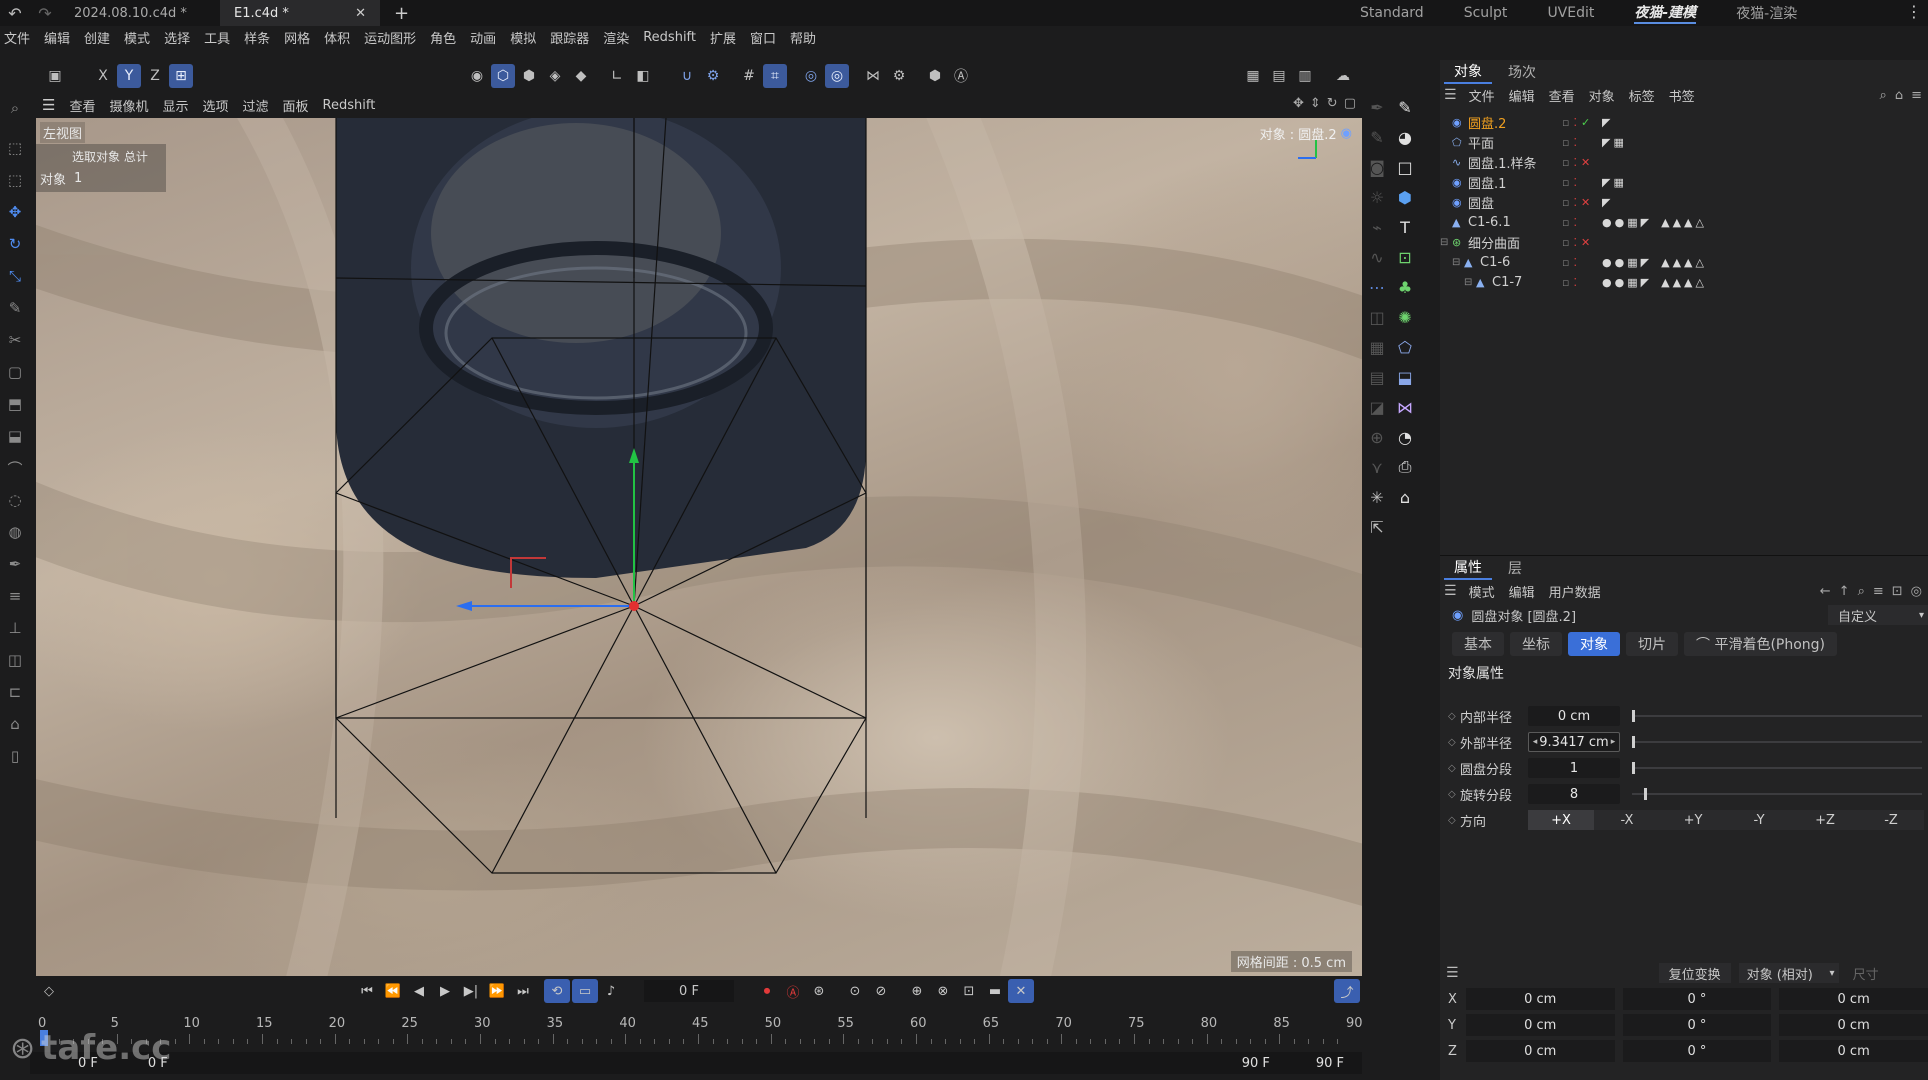  I want to click on dynamics-icon: ◔, so click(1405, 437).